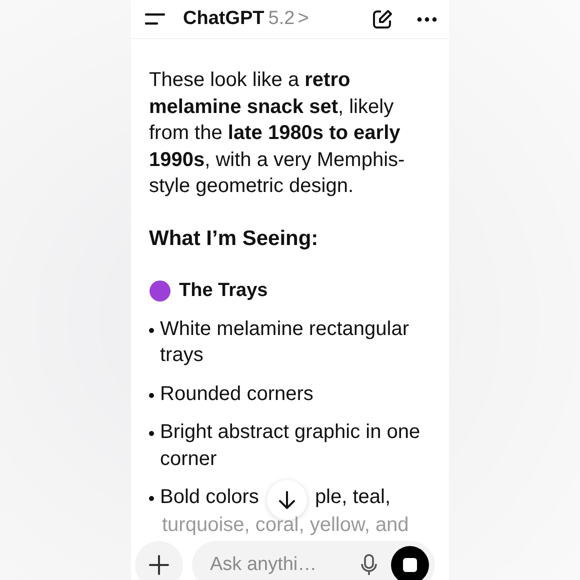 Image resolution: width=580 pixels, height=580 pixels. What do you see at coordinates (159, 565) in the screenshot?
I see `plus-icon` at bounding box center [159, 565].